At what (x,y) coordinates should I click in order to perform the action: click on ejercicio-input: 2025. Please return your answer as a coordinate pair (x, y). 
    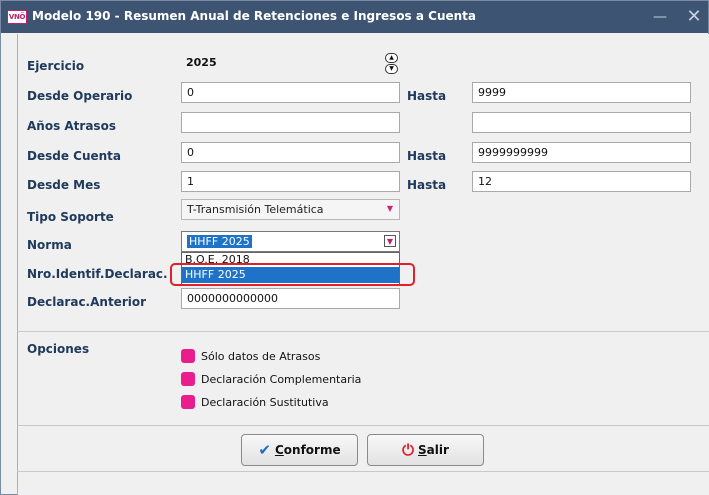
    Looking at the image, I should click on (282, 63).